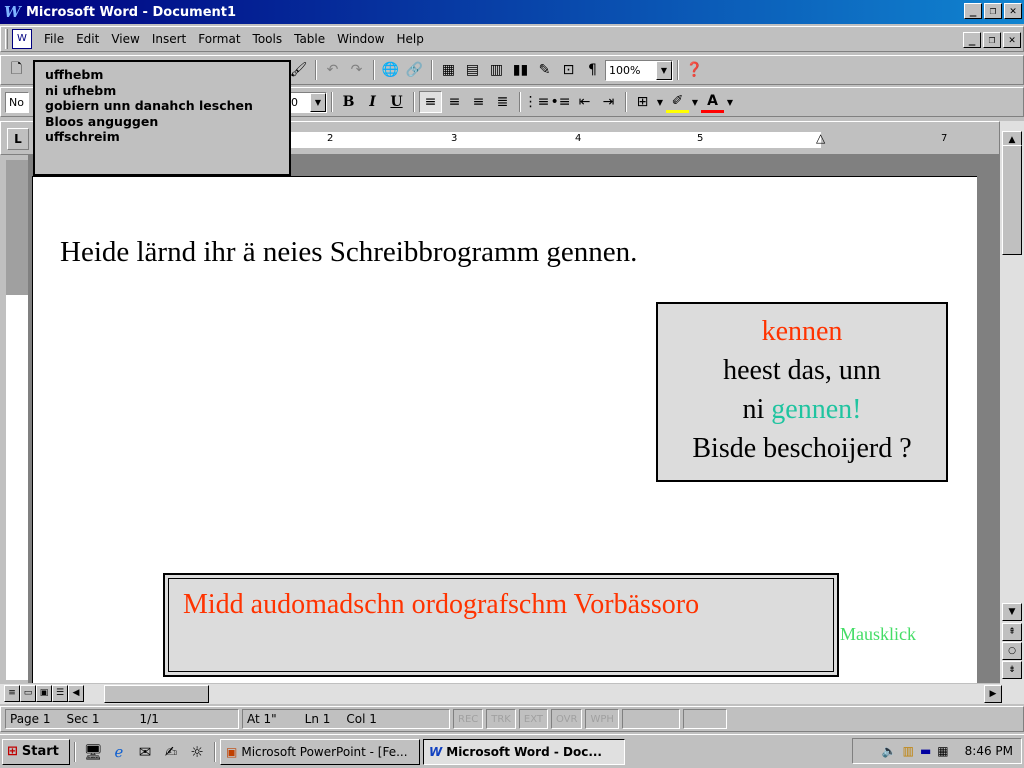  I want to click on style-select: No, so click(17, 102).